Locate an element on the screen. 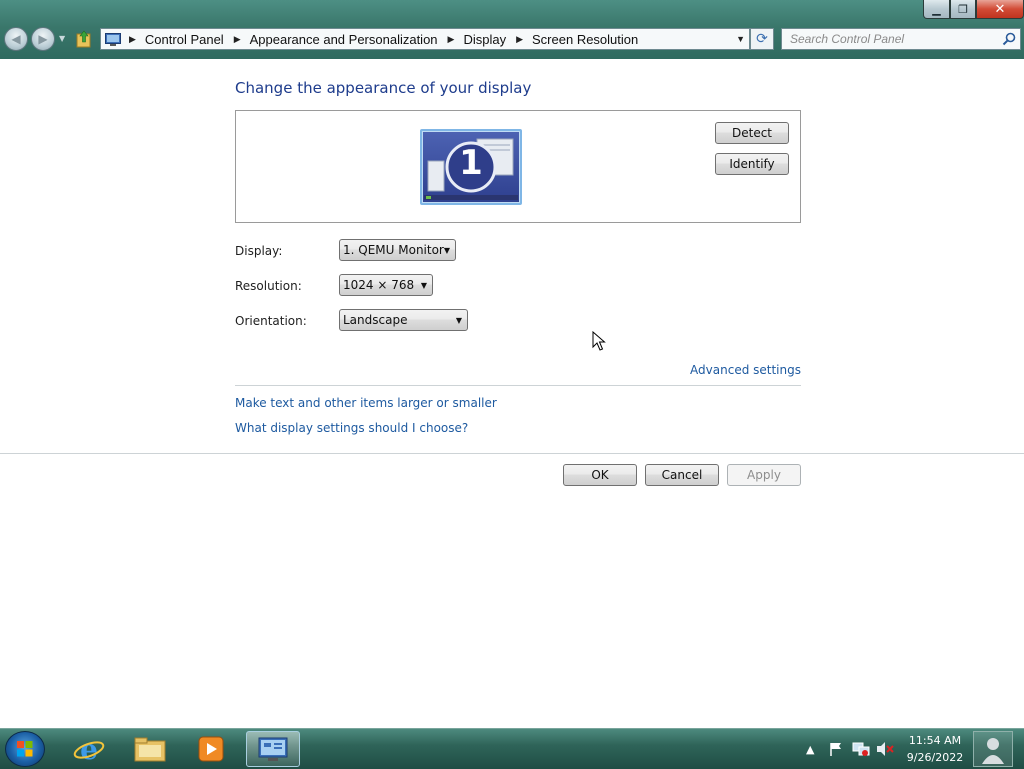  refresh-button: ⟳ is located at coordinates (762, 39).